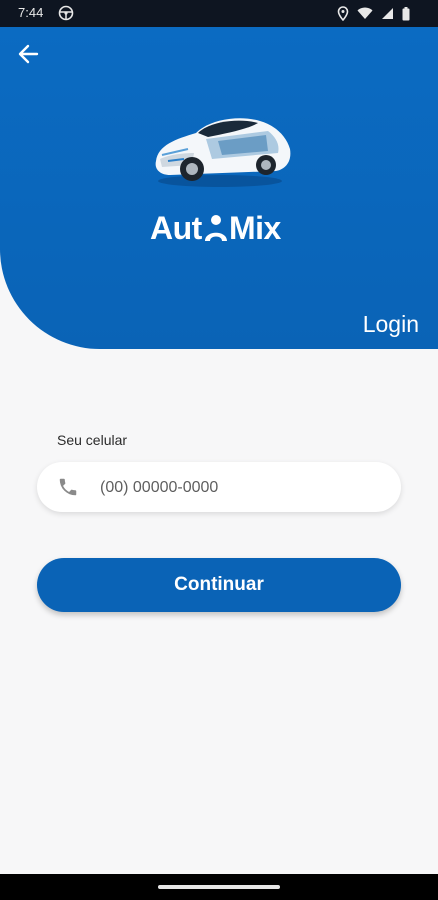  Describe the element at coordinates (255, 228) in the screenshot. I see `logo-text-right: Mix` at that location.